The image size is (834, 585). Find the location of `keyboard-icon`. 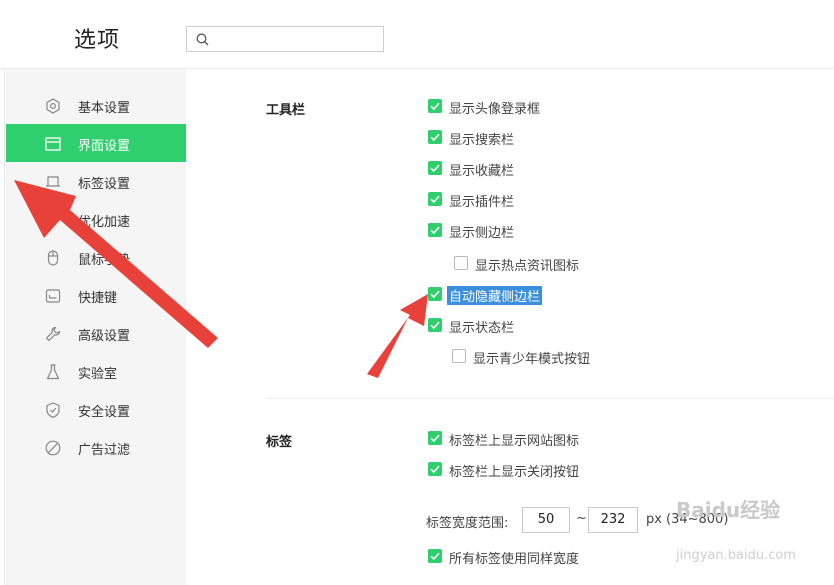

keyboard-icon is located at coordinates (53, 296).